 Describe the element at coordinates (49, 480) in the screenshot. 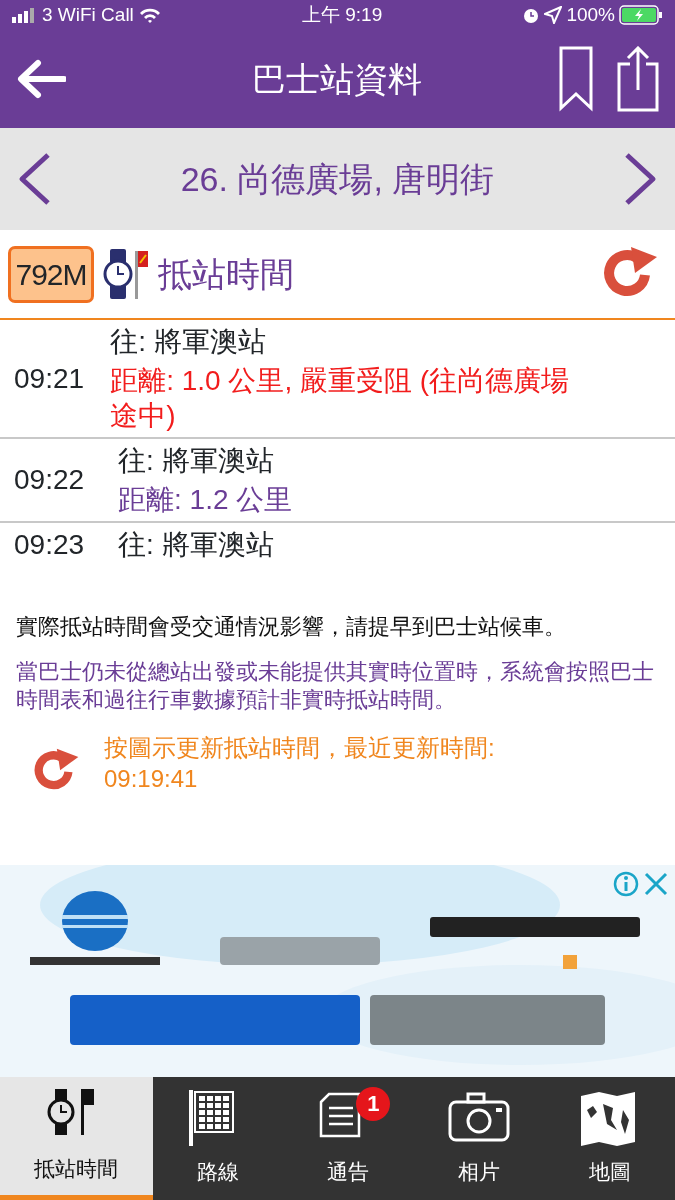

I see `arrival-time: 09:22` at that location.